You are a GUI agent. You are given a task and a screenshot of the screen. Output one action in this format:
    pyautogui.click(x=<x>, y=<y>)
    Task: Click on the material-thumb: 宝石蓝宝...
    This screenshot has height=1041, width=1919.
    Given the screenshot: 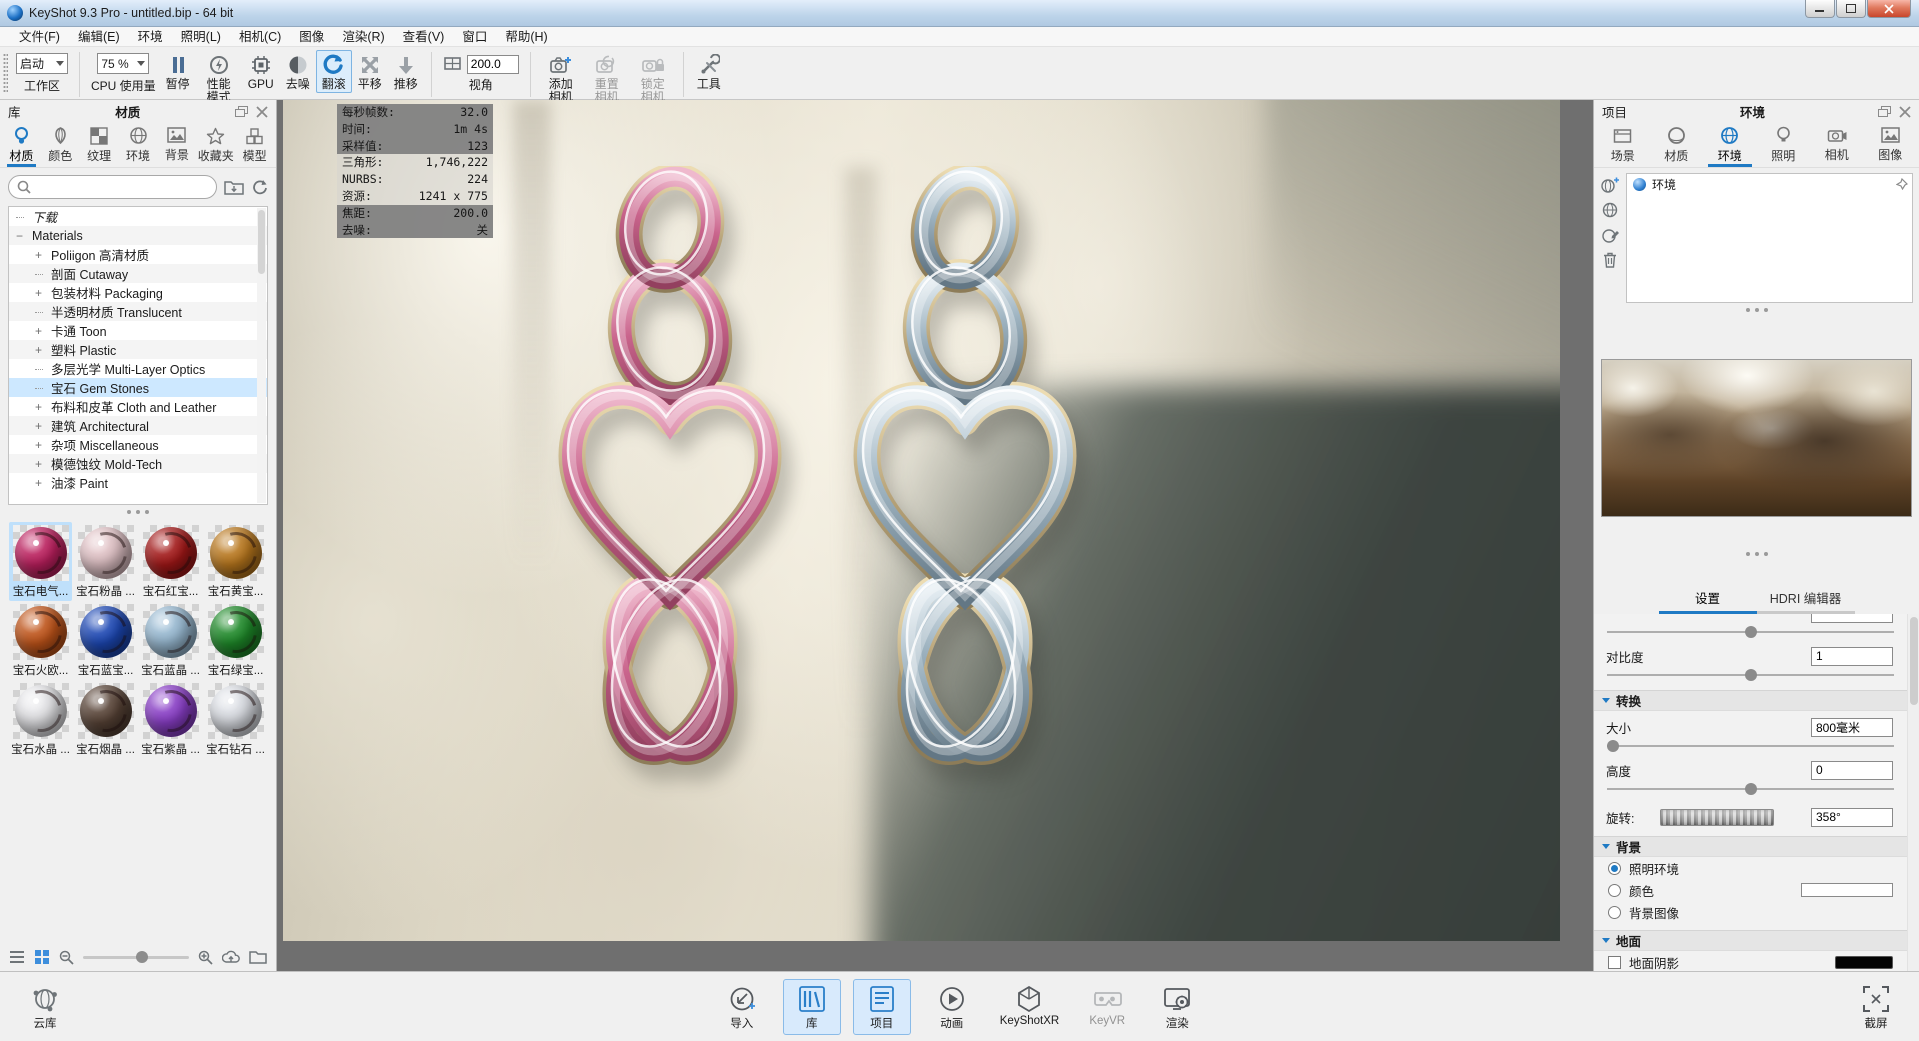 What is the action you would take?
    pyautogui.click(x=105, y=640)
    